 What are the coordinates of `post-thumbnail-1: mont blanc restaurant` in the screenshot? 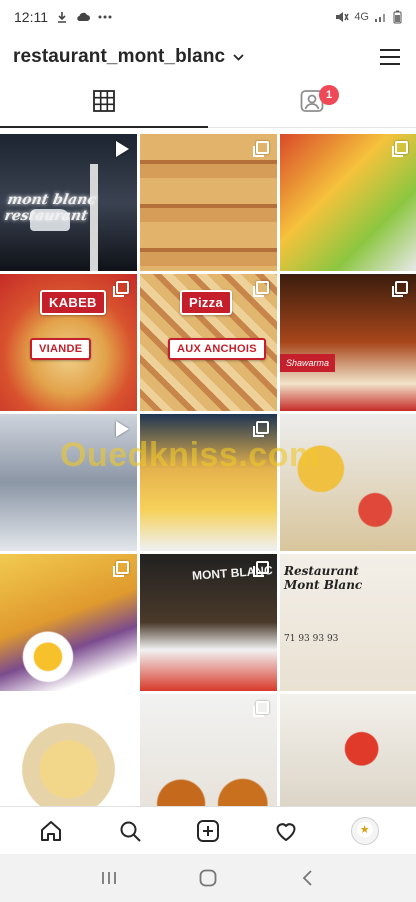 It's located at (68, 202).